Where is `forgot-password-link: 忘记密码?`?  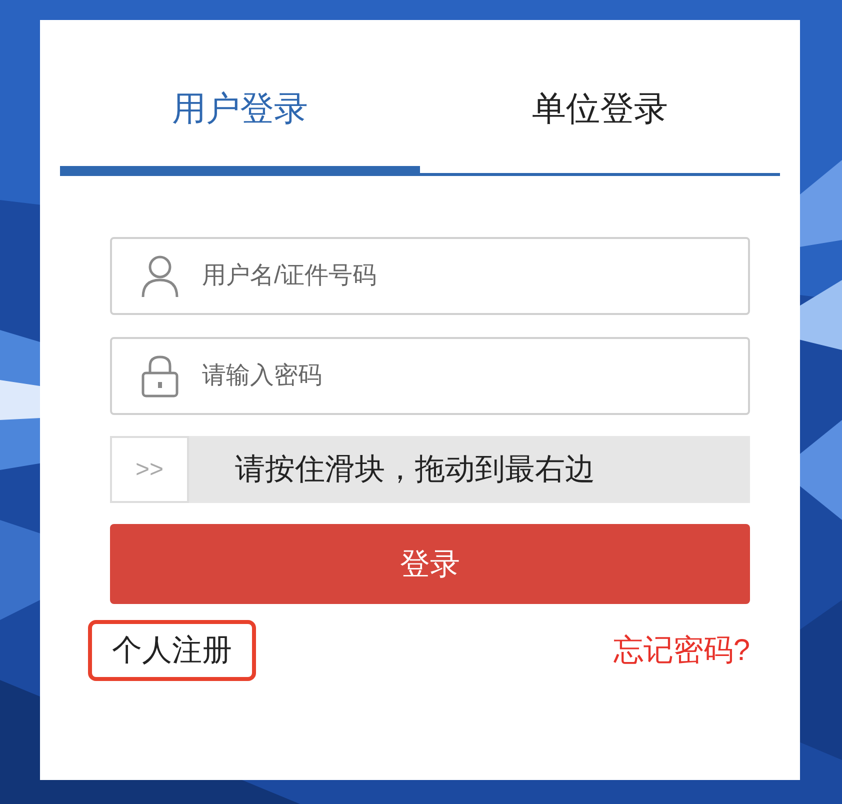 forgot-password-link: 忘记密码? is located at coordinates (681, 650).